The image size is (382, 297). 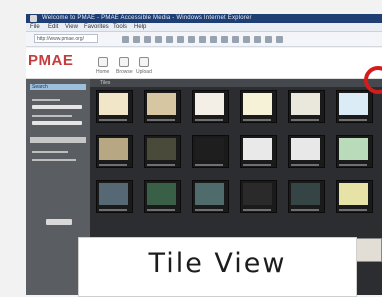 I want to click on search-icon, so click(x=180, y=39).